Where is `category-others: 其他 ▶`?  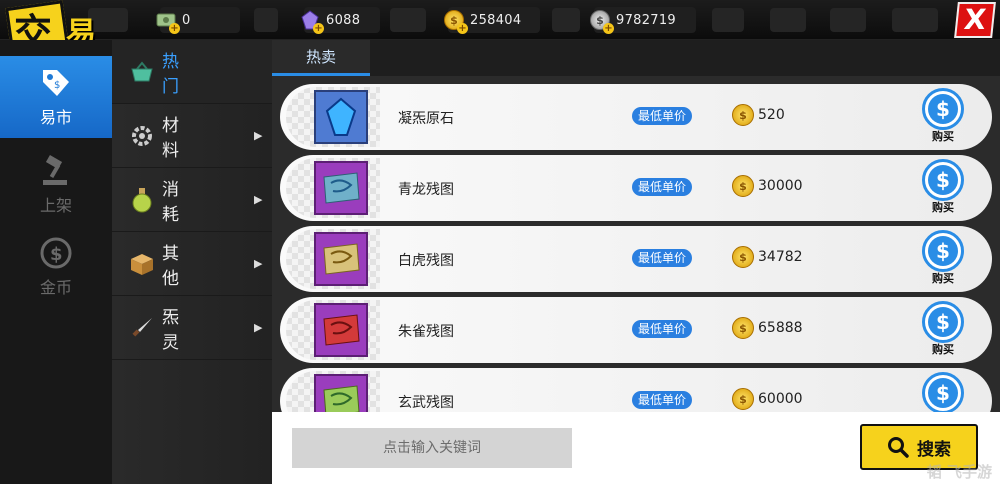
category-others: 其他 ▶ is located at coordinates (192, 264).